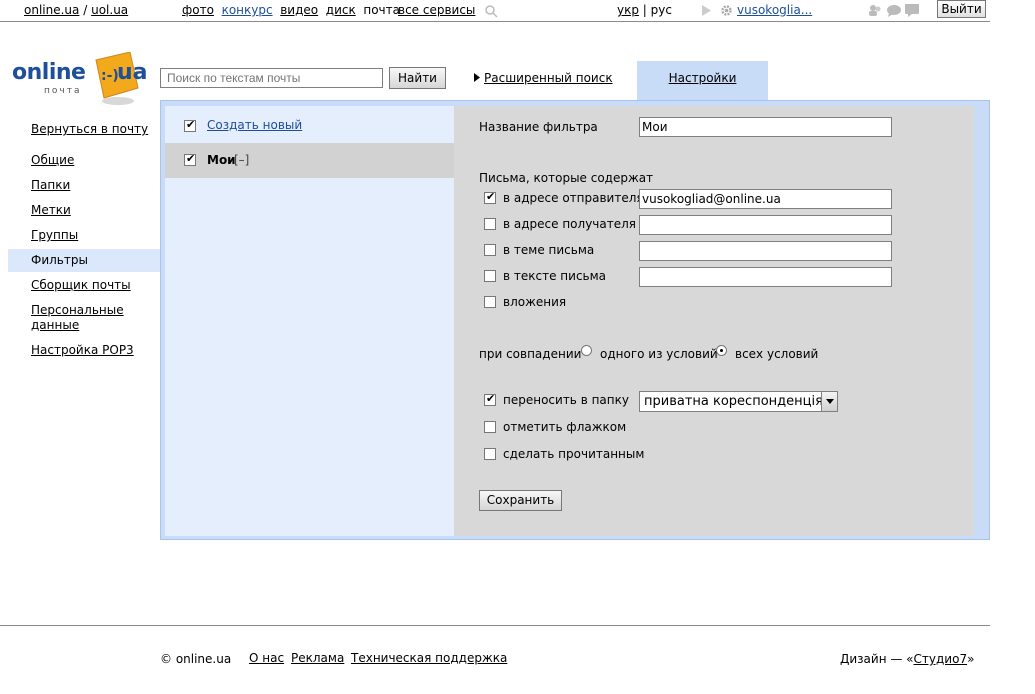 Image resolution: width=1035 pixels, height=694 pixels. What do you see at coordinates (569, 224) in the screenshot?
I see `recipient-label: в адресе получателя` at bounding box center [569, 224].